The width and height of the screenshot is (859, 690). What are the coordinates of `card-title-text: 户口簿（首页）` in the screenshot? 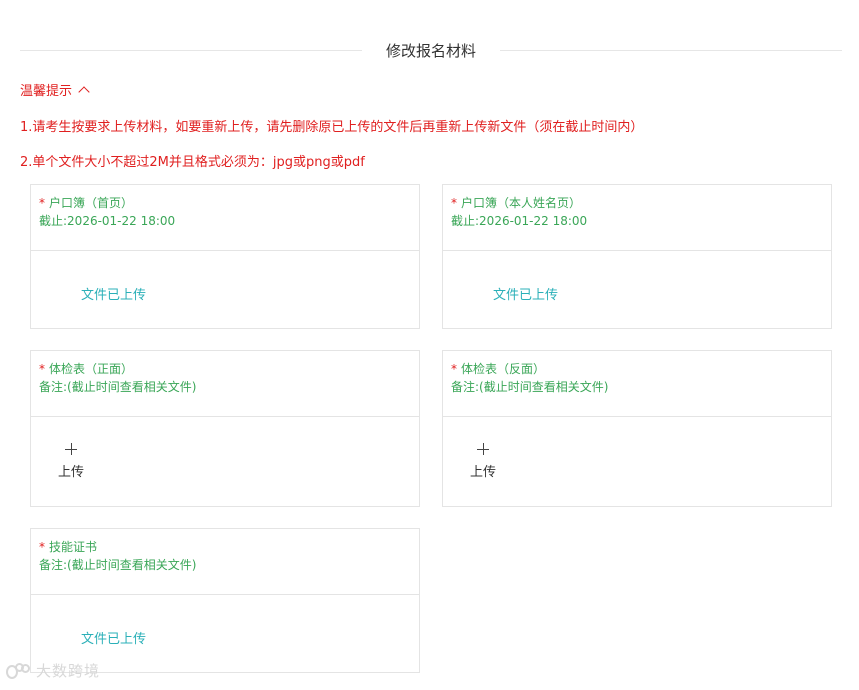 It's located at (91, 203).